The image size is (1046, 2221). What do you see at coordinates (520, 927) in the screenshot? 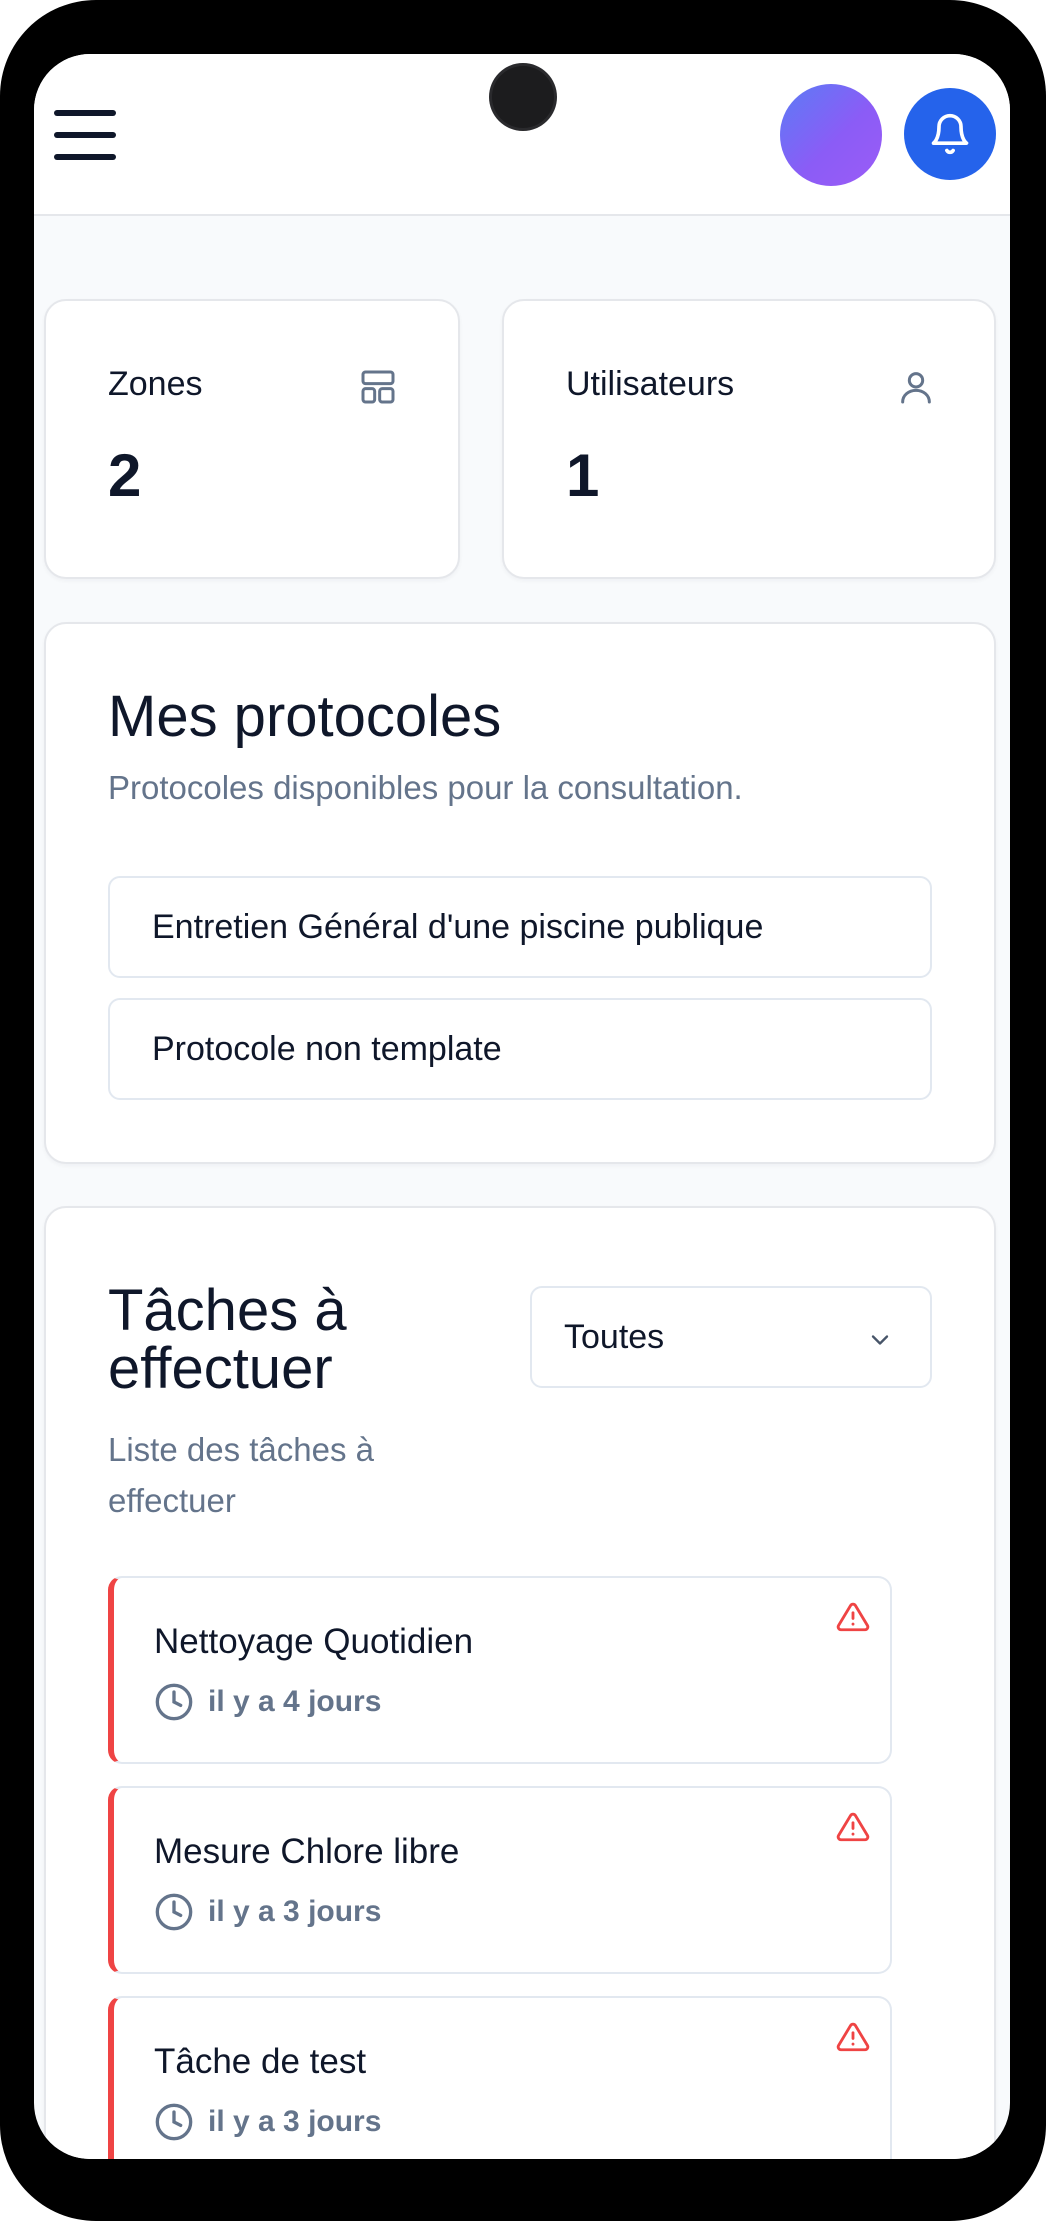
I see `protocol-item: Entretien Général d'une piscine publique` at bounding box center [520, 927].